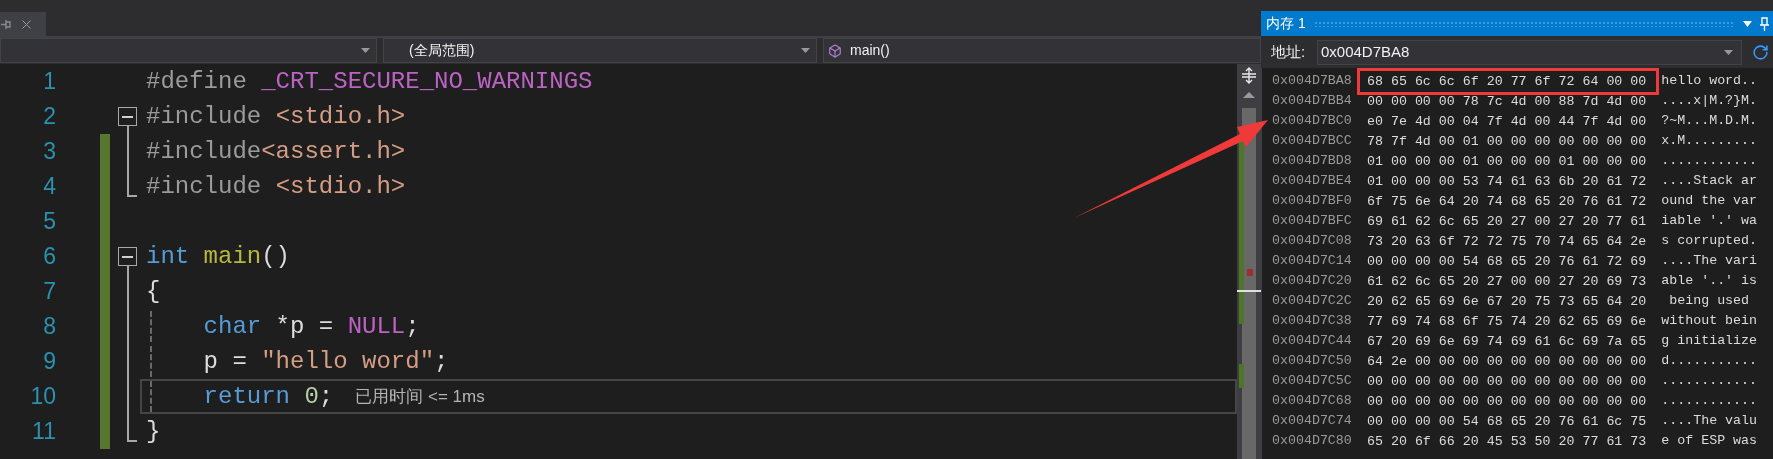 This screenshot has width=1773, height=459. Describe the element at coordinates (1747, 23) in the screenshot. I see `dropdown-icon` at that location.